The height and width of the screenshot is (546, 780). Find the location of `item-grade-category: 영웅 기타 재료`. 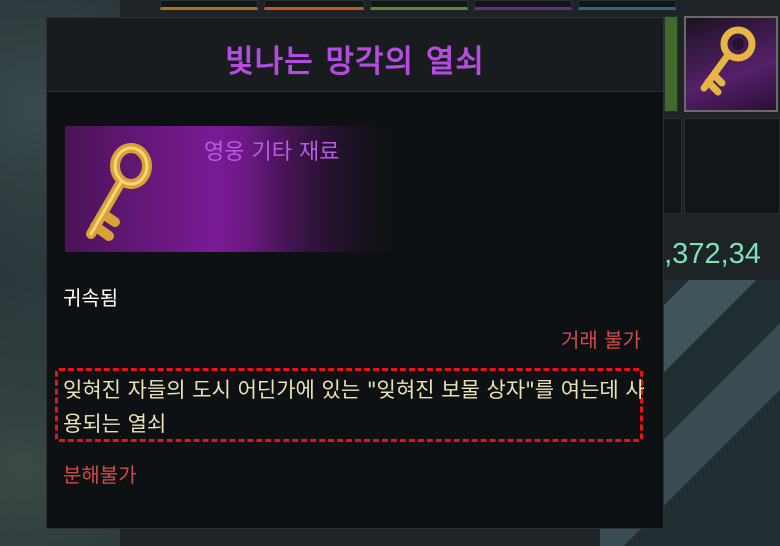

item-grade-category: 영웅 기타 재료 is located at coordinates (272, 152).